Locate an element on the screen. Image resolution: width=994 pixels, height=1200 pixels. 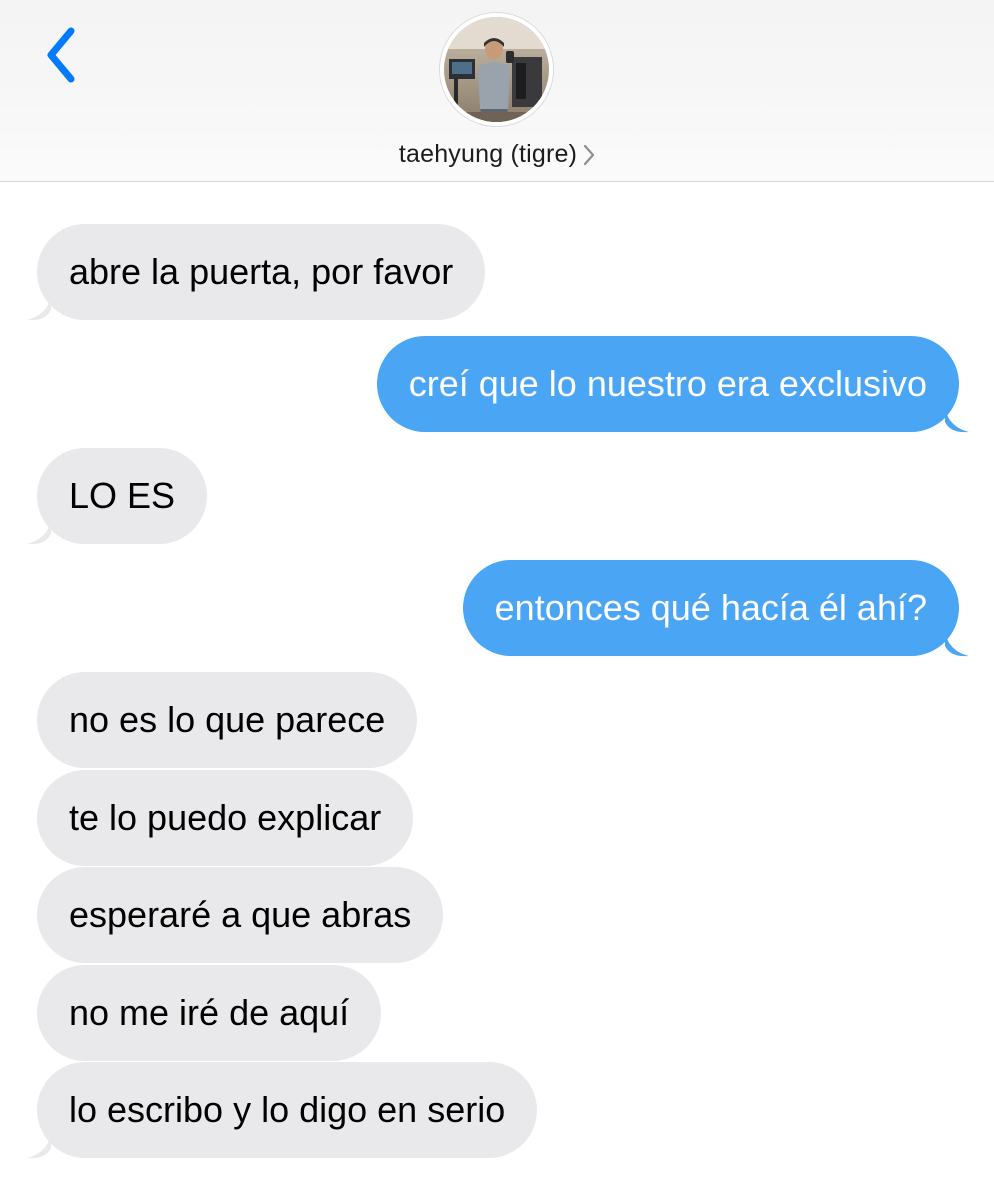
message-text: esperaré a que abras is located at coordinates (240, 914).